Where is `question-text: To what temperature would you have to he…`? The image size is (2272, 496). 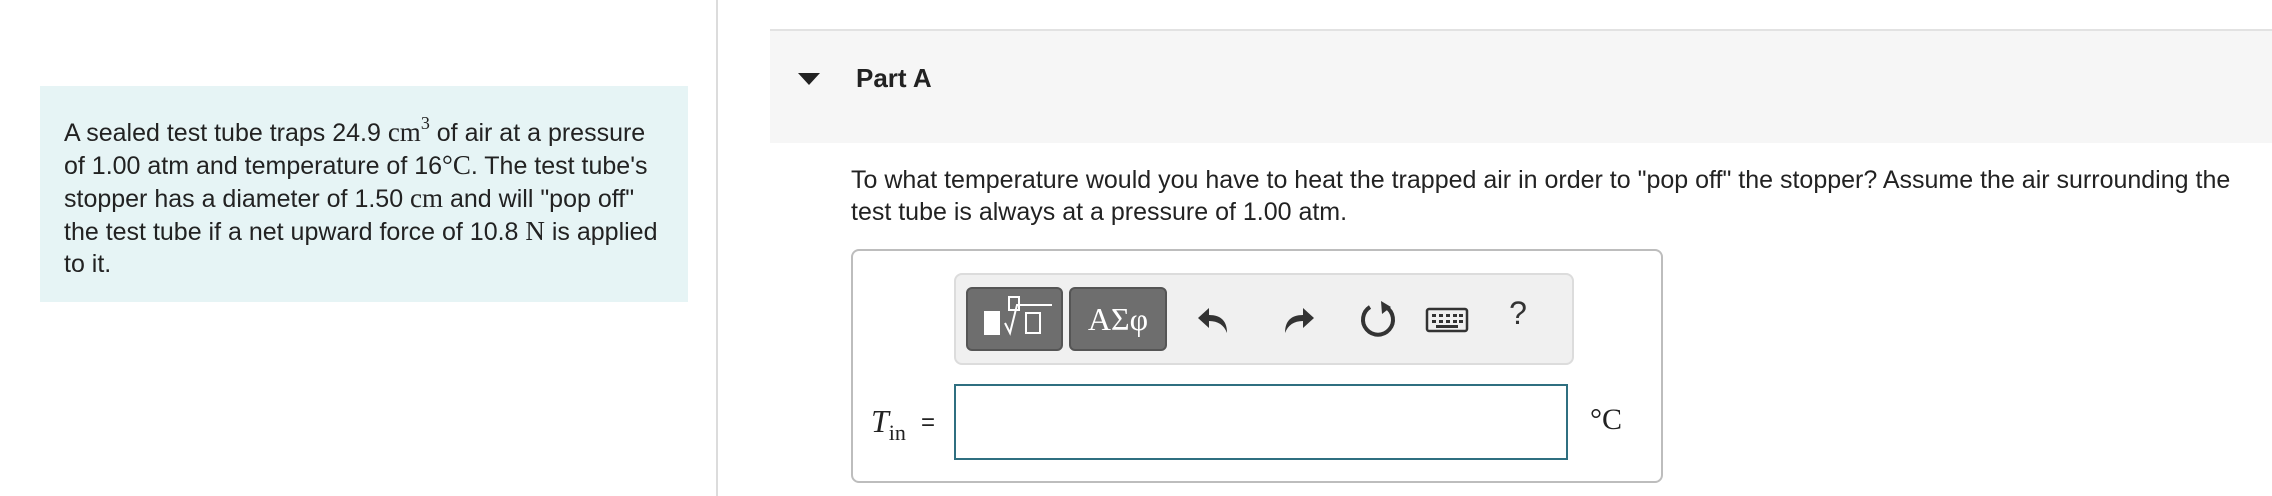
question-text: To what temperature would you have to he… is located at coordinates (1541, 196).